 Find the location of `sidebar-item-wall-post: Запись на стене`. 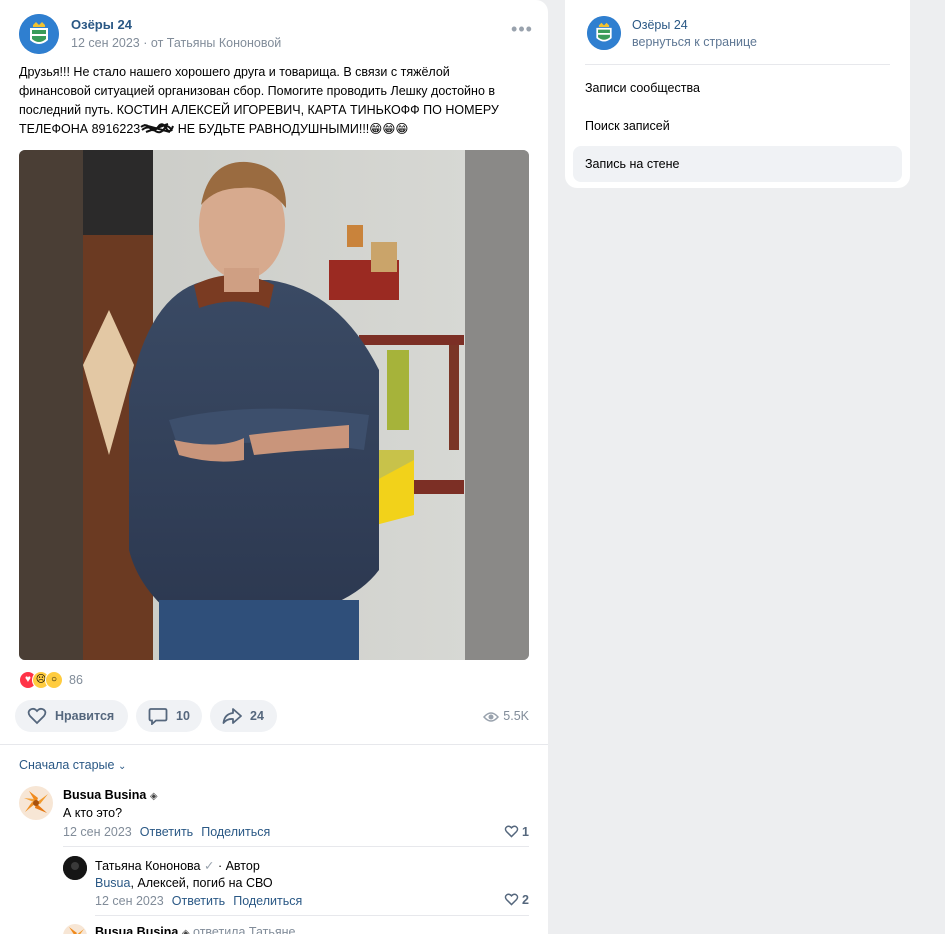

sidebar-item-wall-post: Запись на стене is located at coordinates (737, 164).